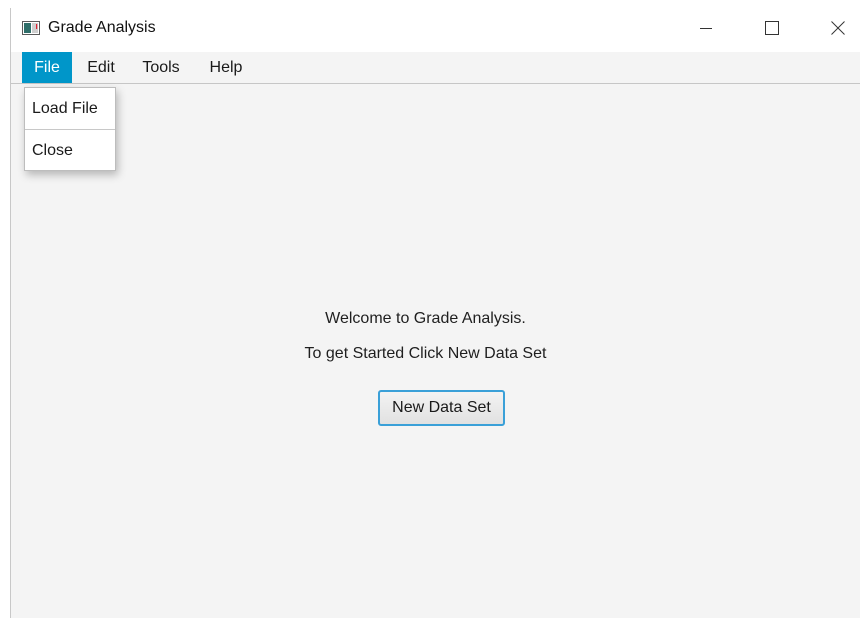  I want to click on file-menu-dropdown: Load File Close, so click(70, 129).